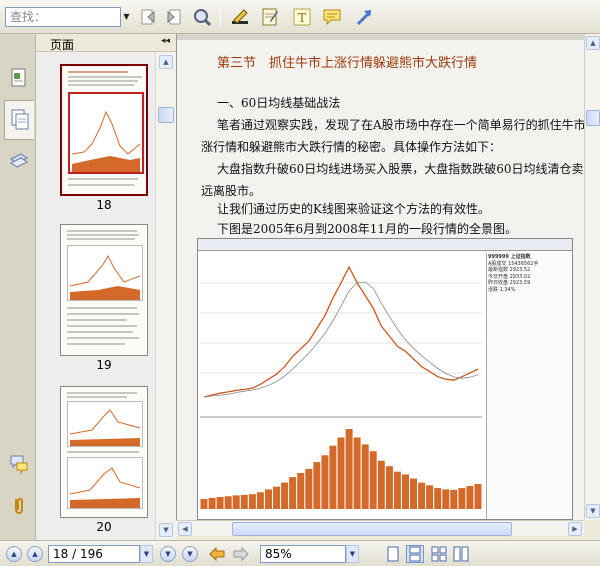  Describe the element at coordinates (166, 115) in the screenshot. I see `thumbnail-scroll-thumb` at that location.